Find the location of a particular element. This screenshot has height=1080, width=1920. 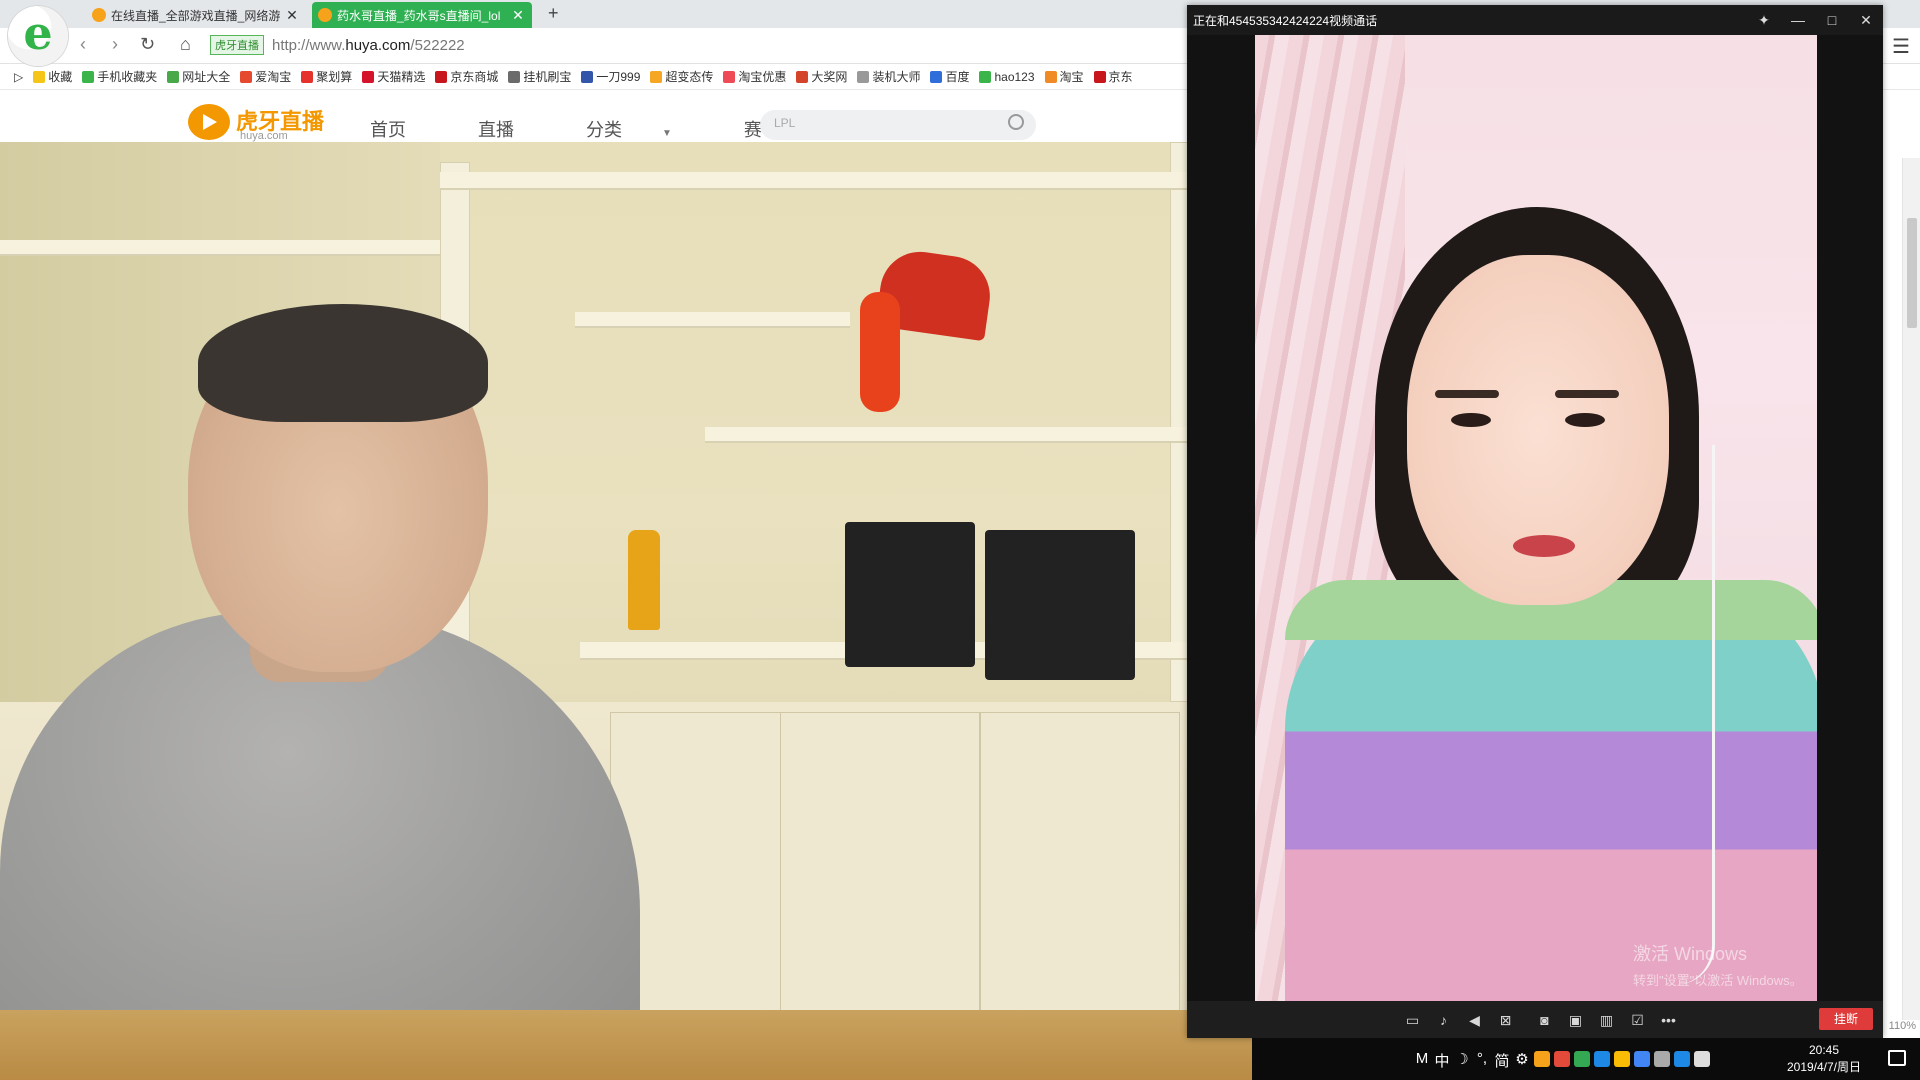

call-controls: ▭ ♪ ◀ ⊠ ◙ ▣ ▥ ☑ ••• 挂断 is located at coordinates (1535, 1019).